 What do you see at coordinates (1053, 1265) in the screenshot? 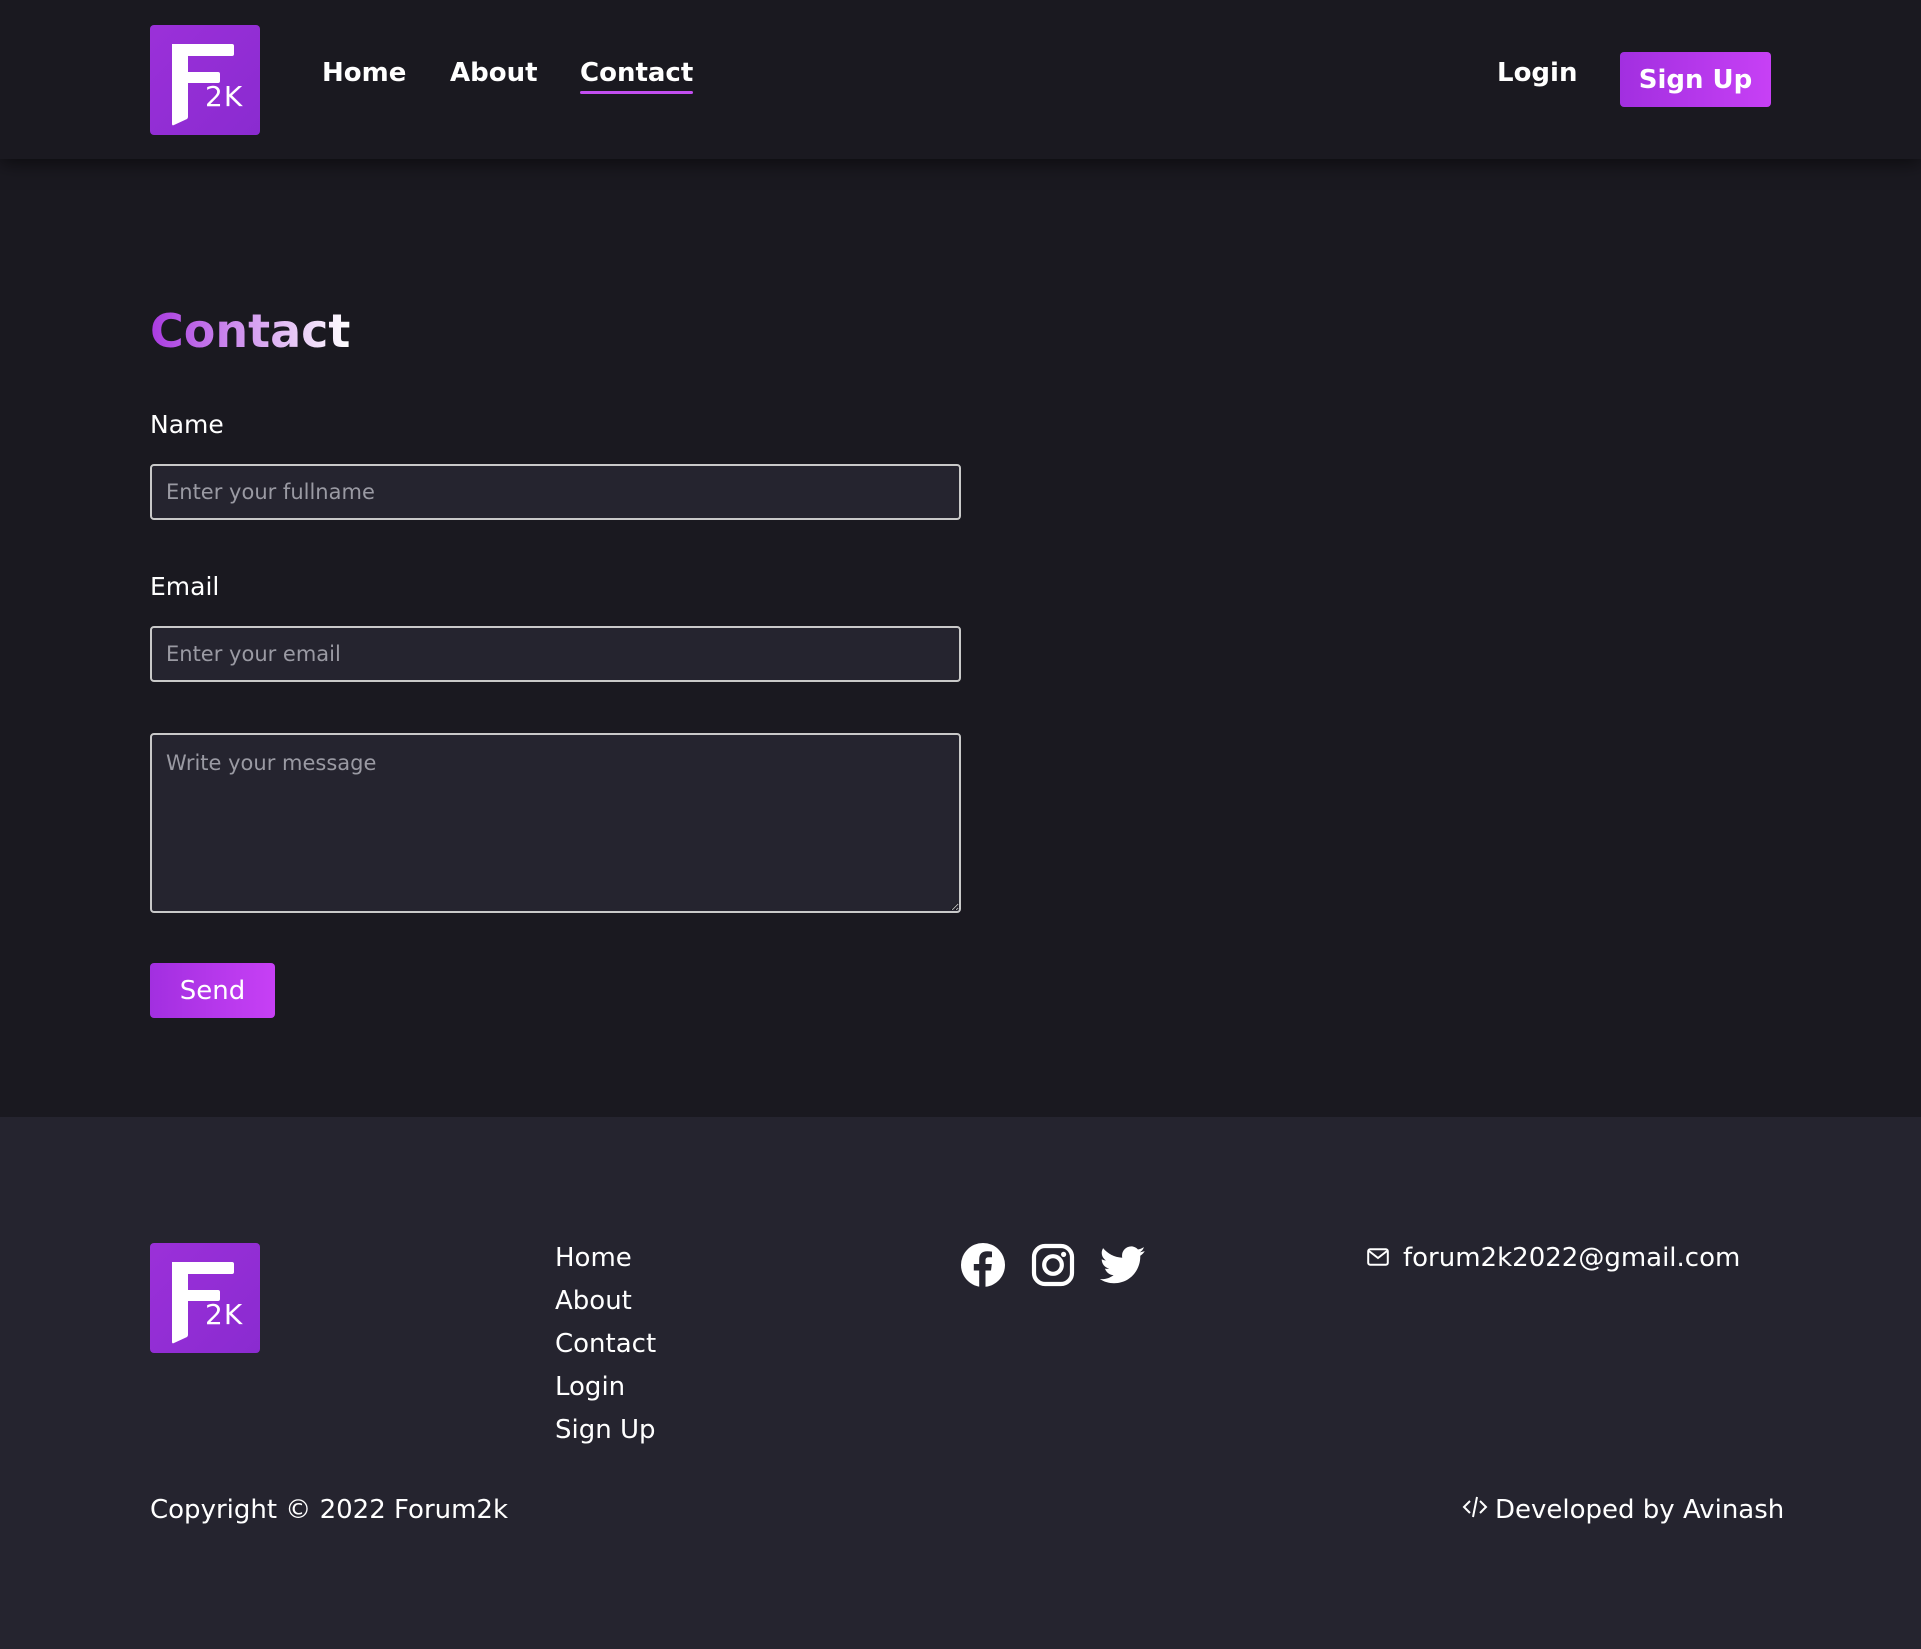
I see `instagram-icon` at bounding box center [1053, 1265].